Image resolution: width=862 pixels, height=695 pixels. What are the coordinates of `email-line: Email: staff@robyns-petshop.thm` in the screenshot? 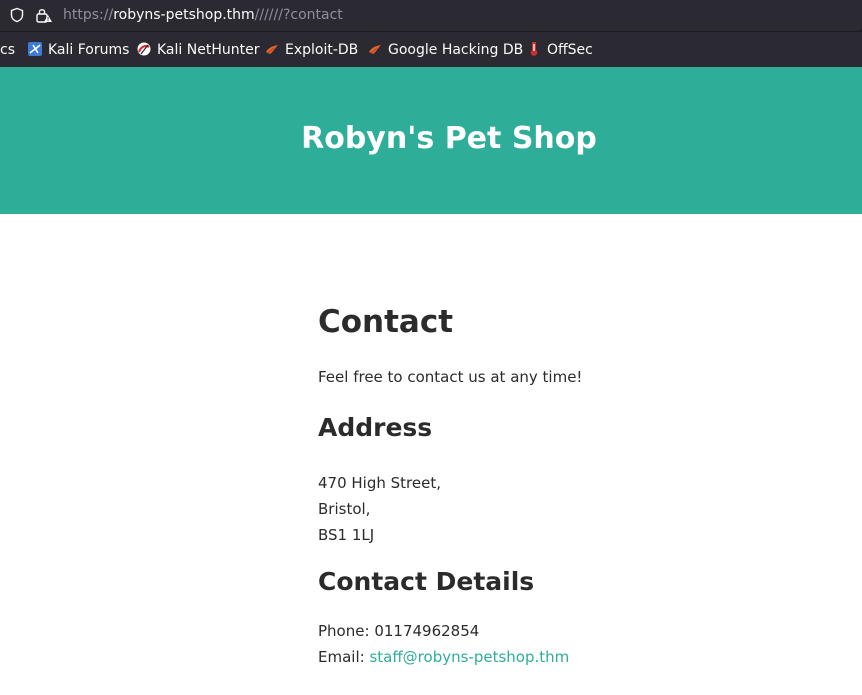 It's located at (443, 657).